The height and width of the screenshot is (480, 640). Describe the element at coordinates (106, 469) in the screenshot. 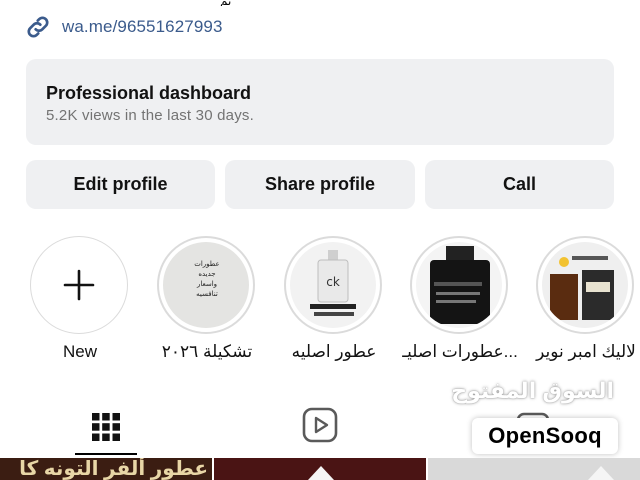

I see `grid-post: عطور ألفر التونه كا` at that location.